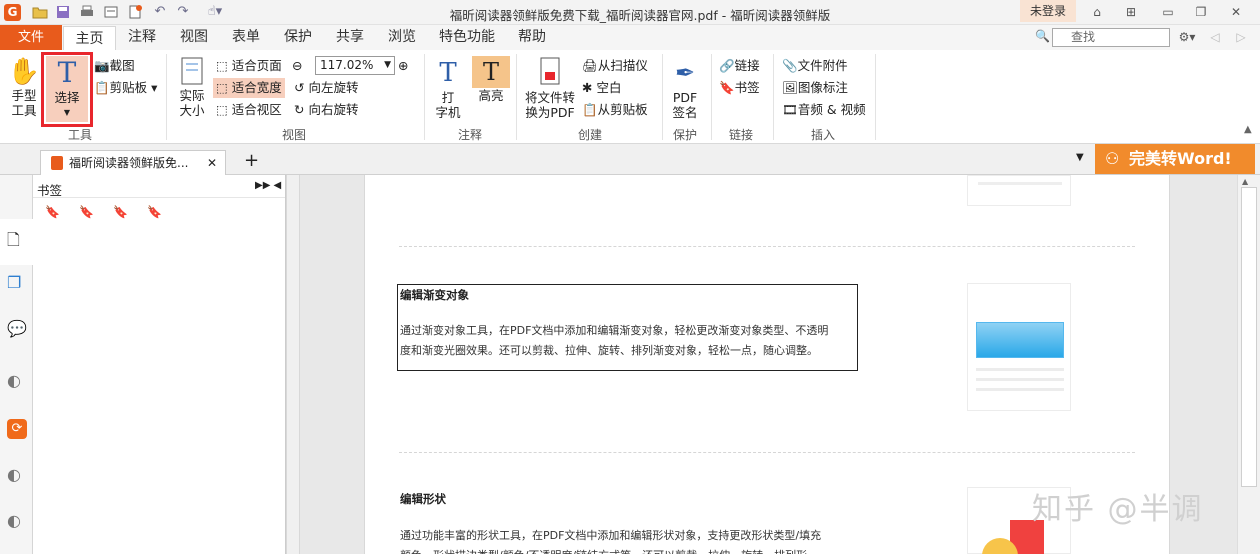 This screenshot has height=554, width=1260. I want to click on bookmark-find-icon: 🔖, so click(154, 212).